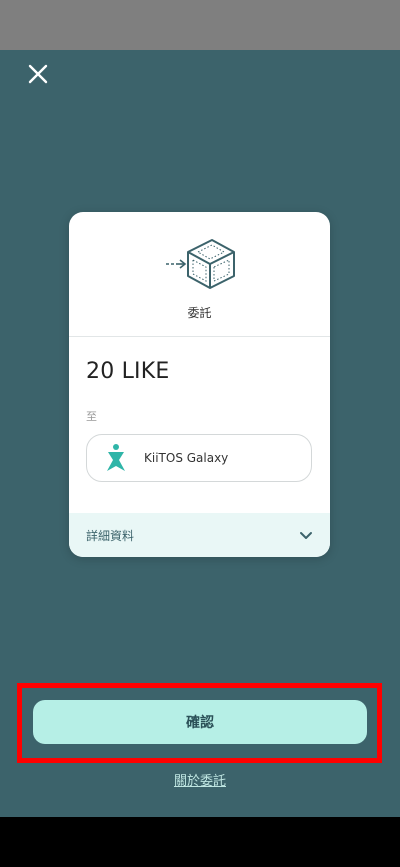  I want to click on about-delegation-link: 關於委託, so click(200, 779).